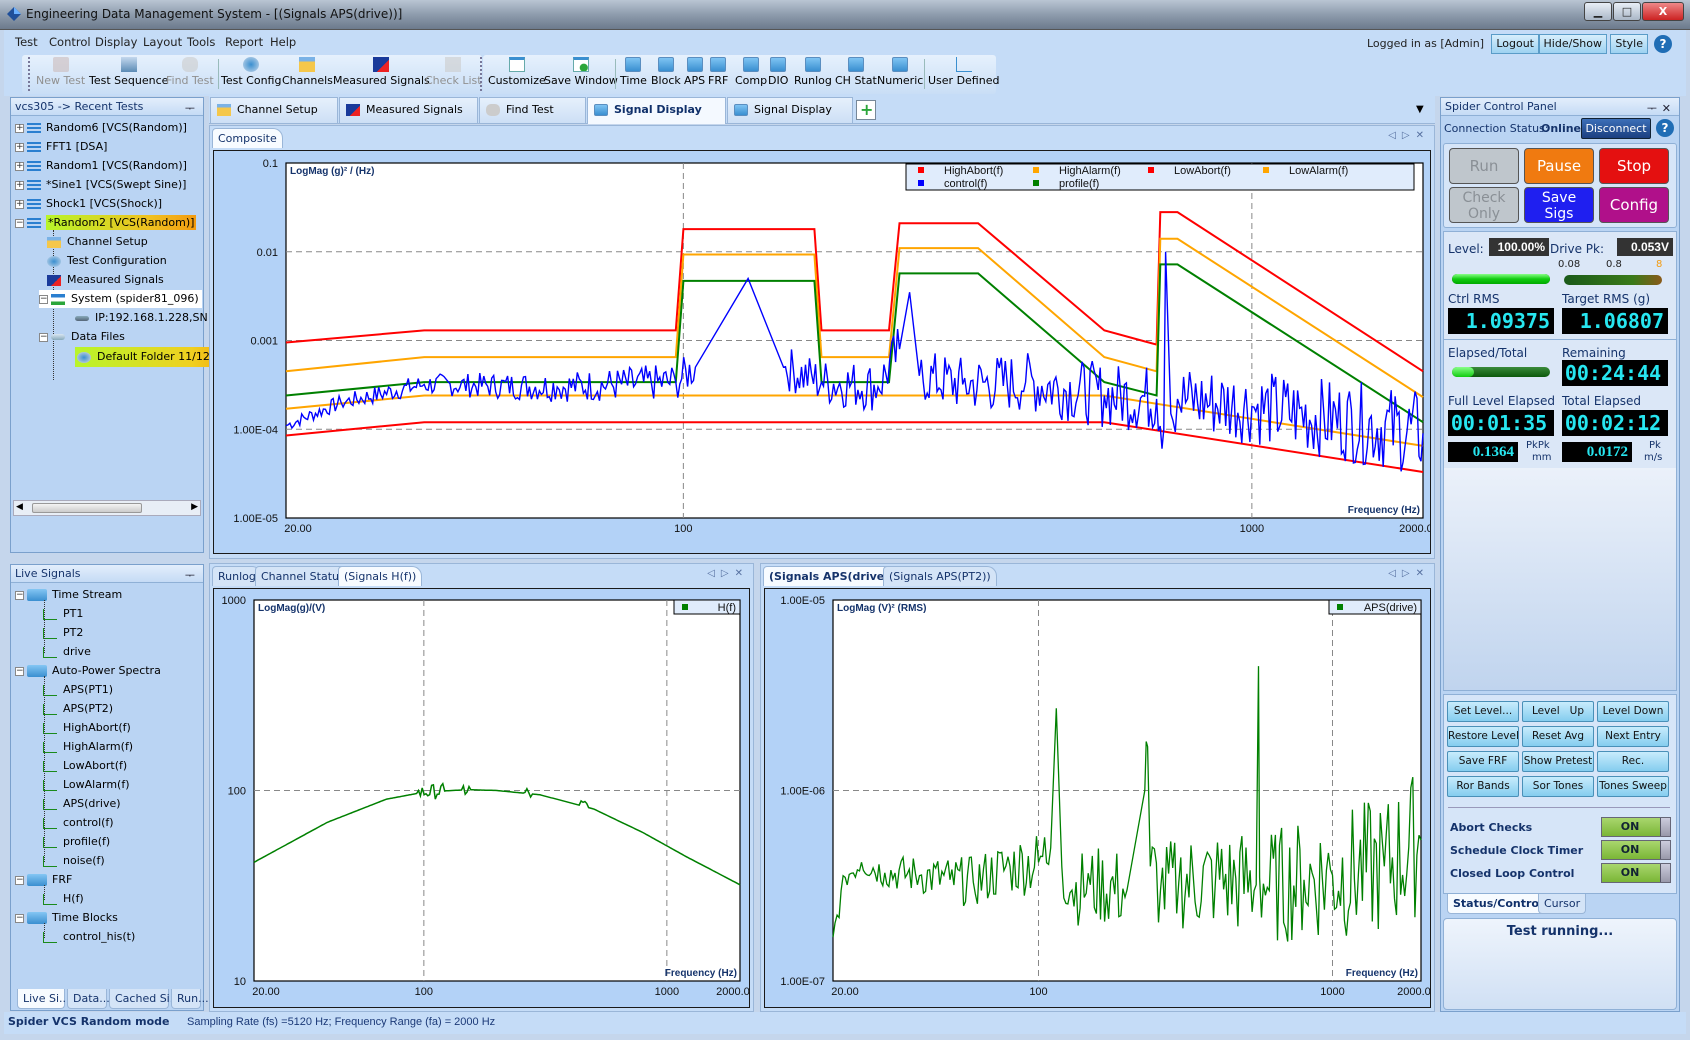 The height and width of the screenshot is (1040, 1690). Describe the element at coordinates (751, 74) in the screenshot. I see `comp-button: Comp` at that location.